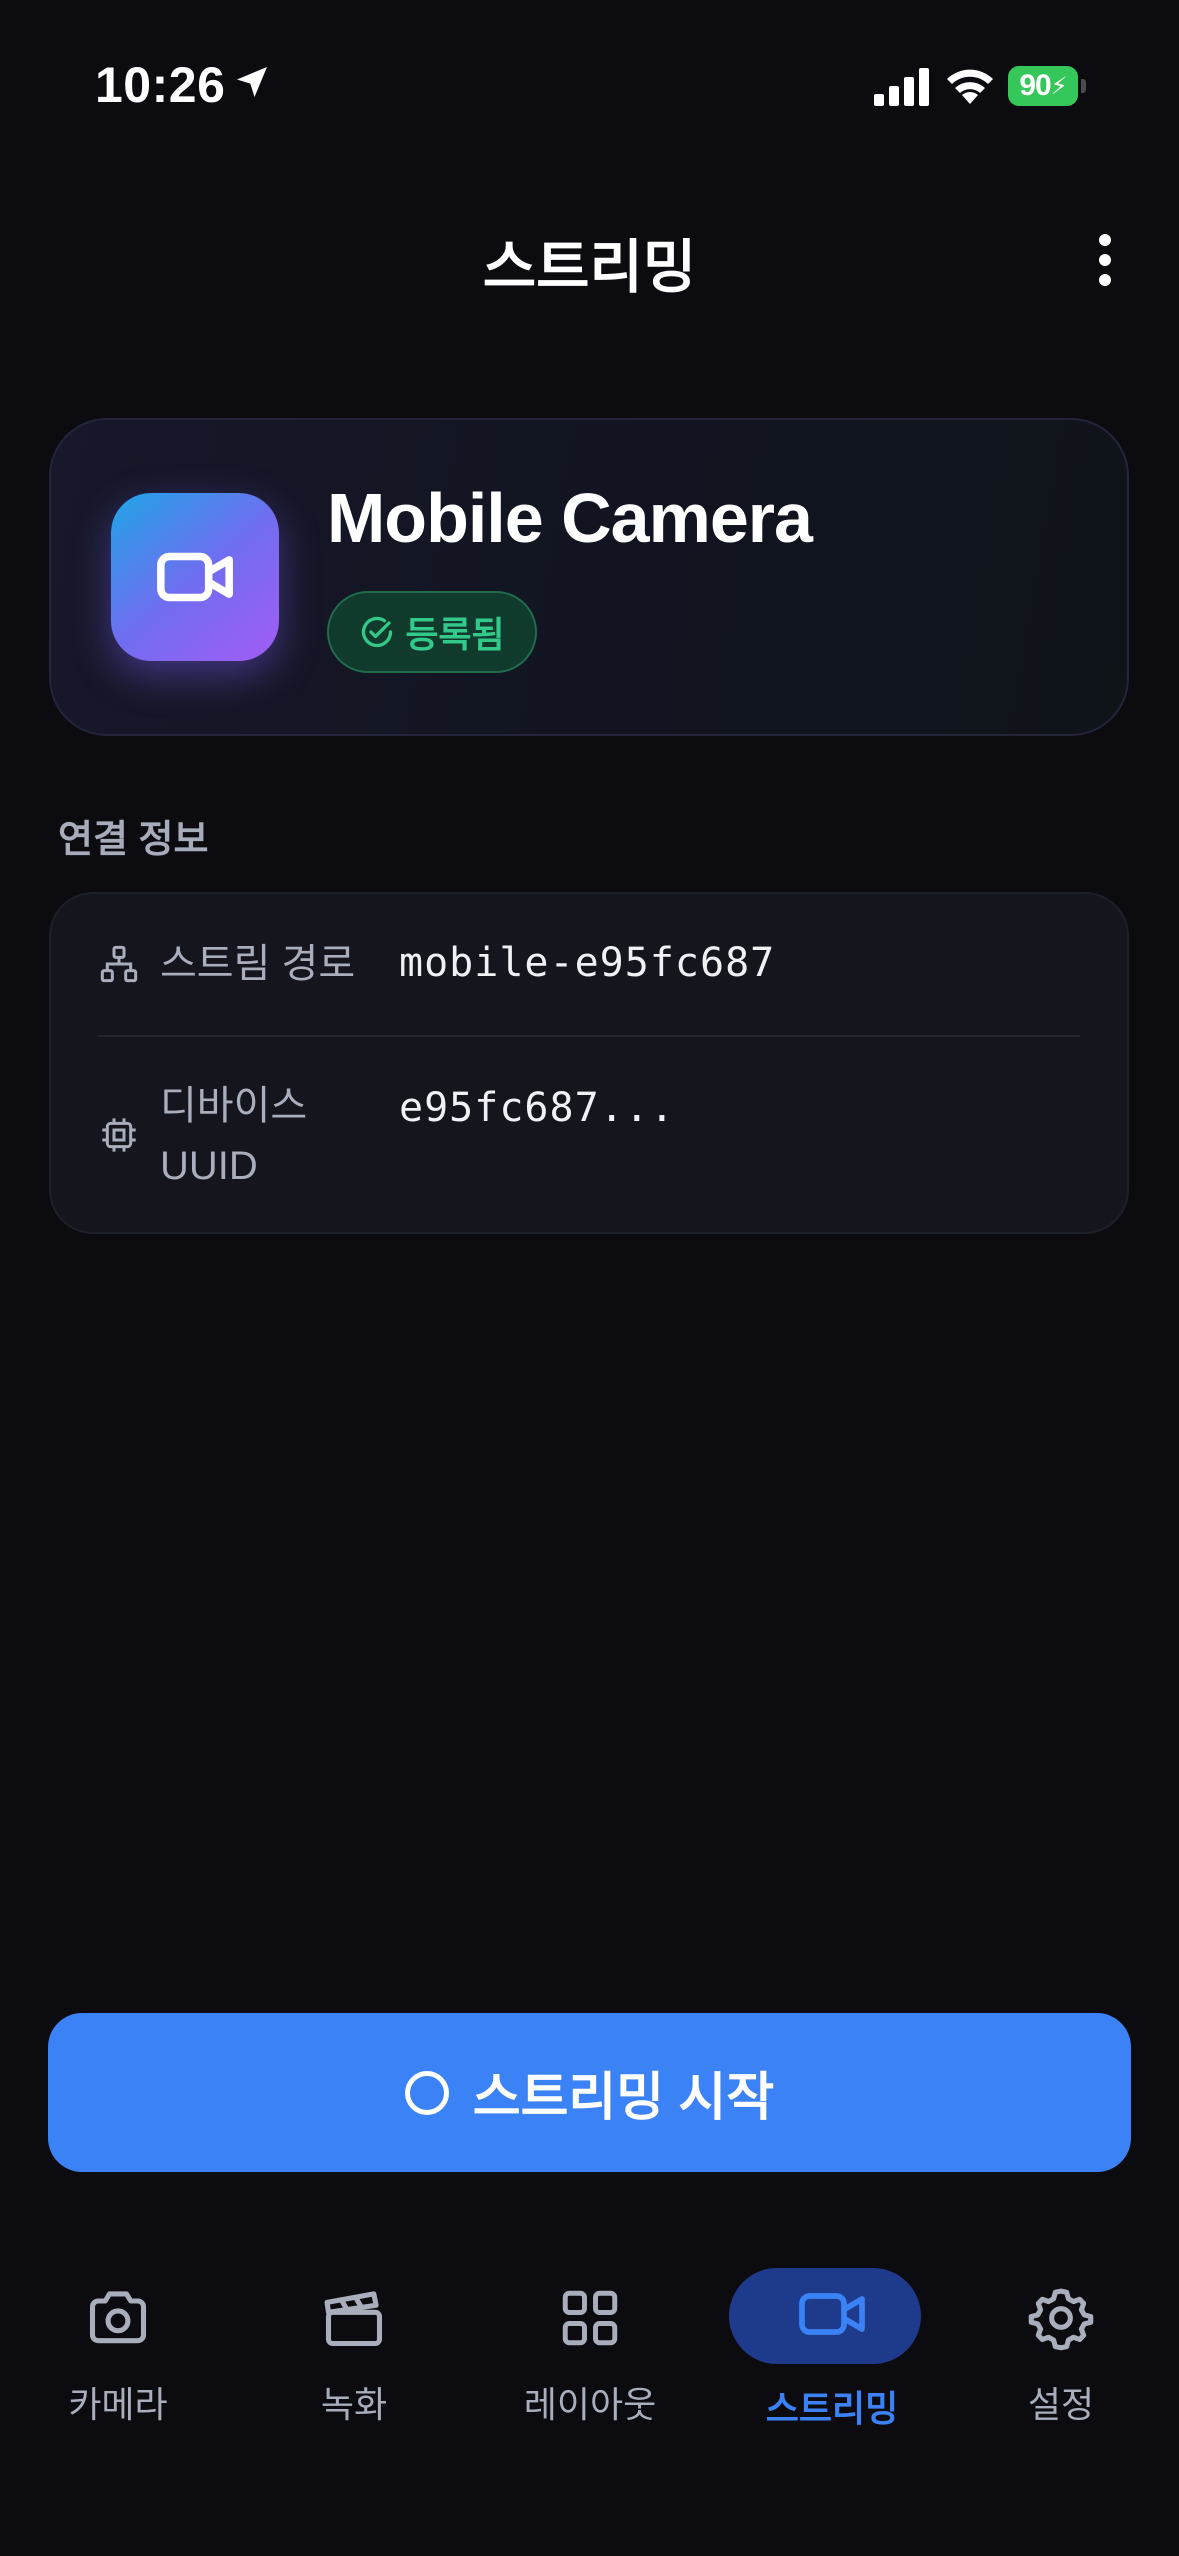 The image size is (1179, 2556). I want to click on start-streaming-button: 스트리밍 시작, so click(589, 2092).